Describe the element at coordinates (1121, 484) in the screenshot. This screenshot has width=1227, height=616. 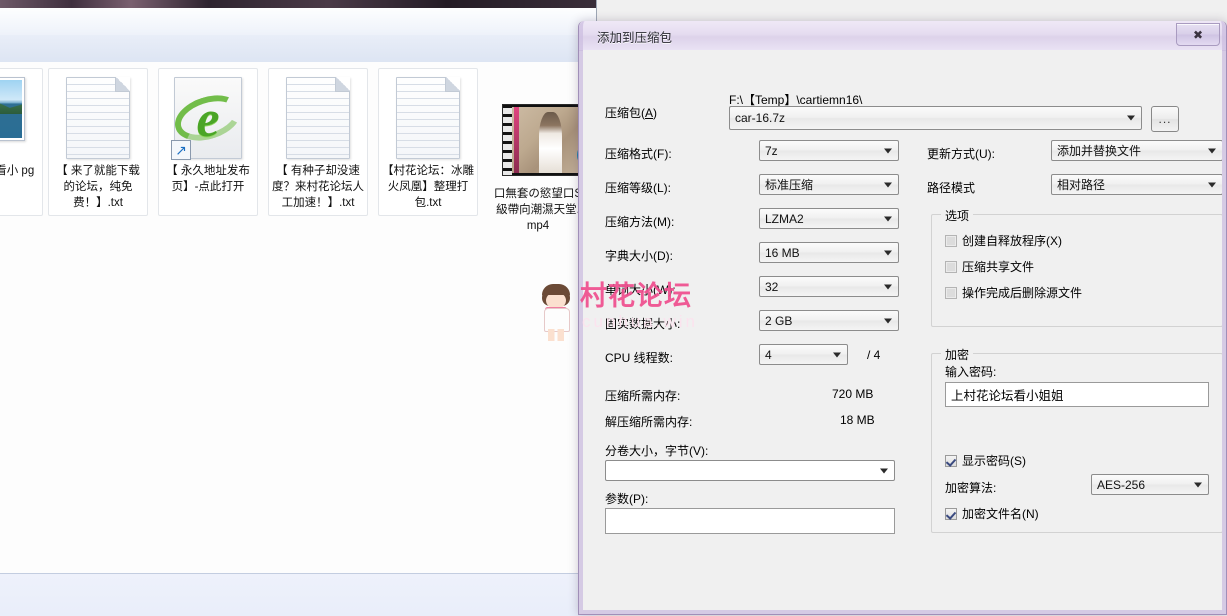
I see `encryption-algo-value: AES-256` at that location.